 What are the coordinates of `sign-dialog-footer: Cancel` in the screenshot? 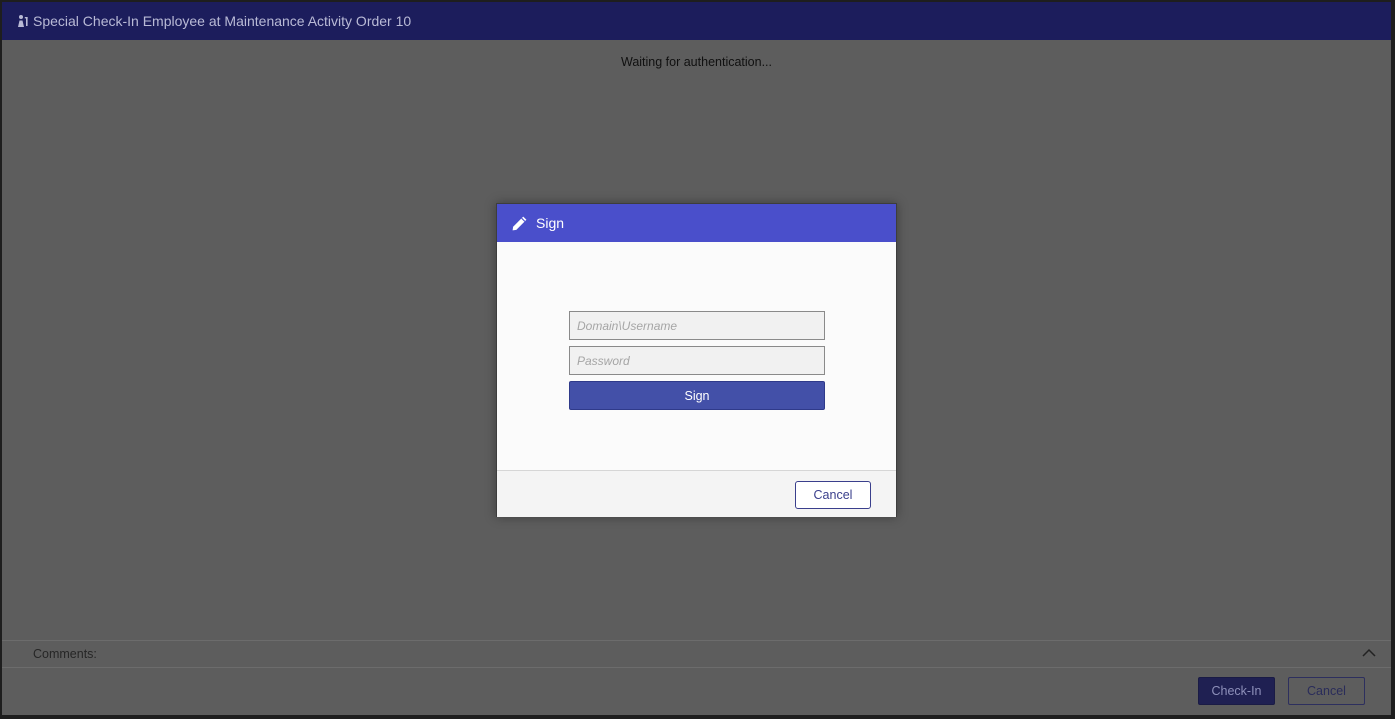 It's located at (696, 493).